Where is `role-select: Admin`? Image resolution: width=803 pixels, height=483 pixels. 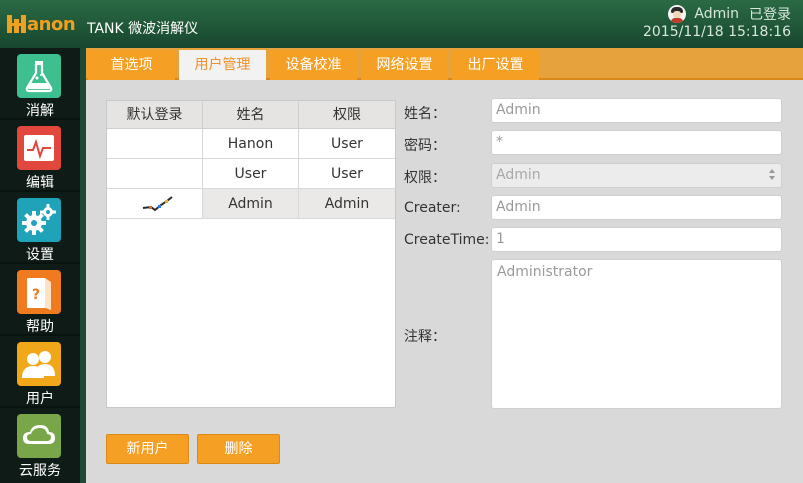 role-select: Admin is located at coordinates (636, 175).